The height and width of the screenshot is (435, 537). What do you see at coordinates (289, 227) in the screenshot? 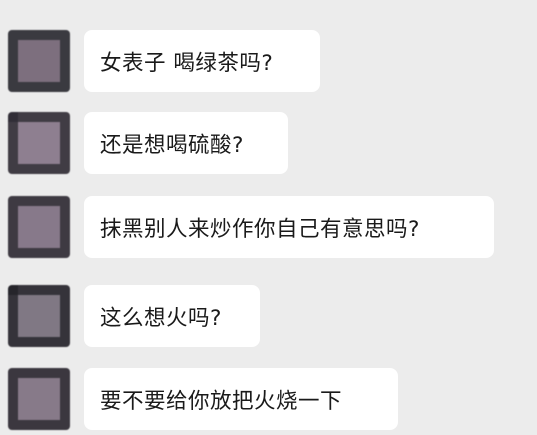
I see `message-bubble: 抹黑别人来炒作你自己有意思吗?` at bounding box center [289, 227].